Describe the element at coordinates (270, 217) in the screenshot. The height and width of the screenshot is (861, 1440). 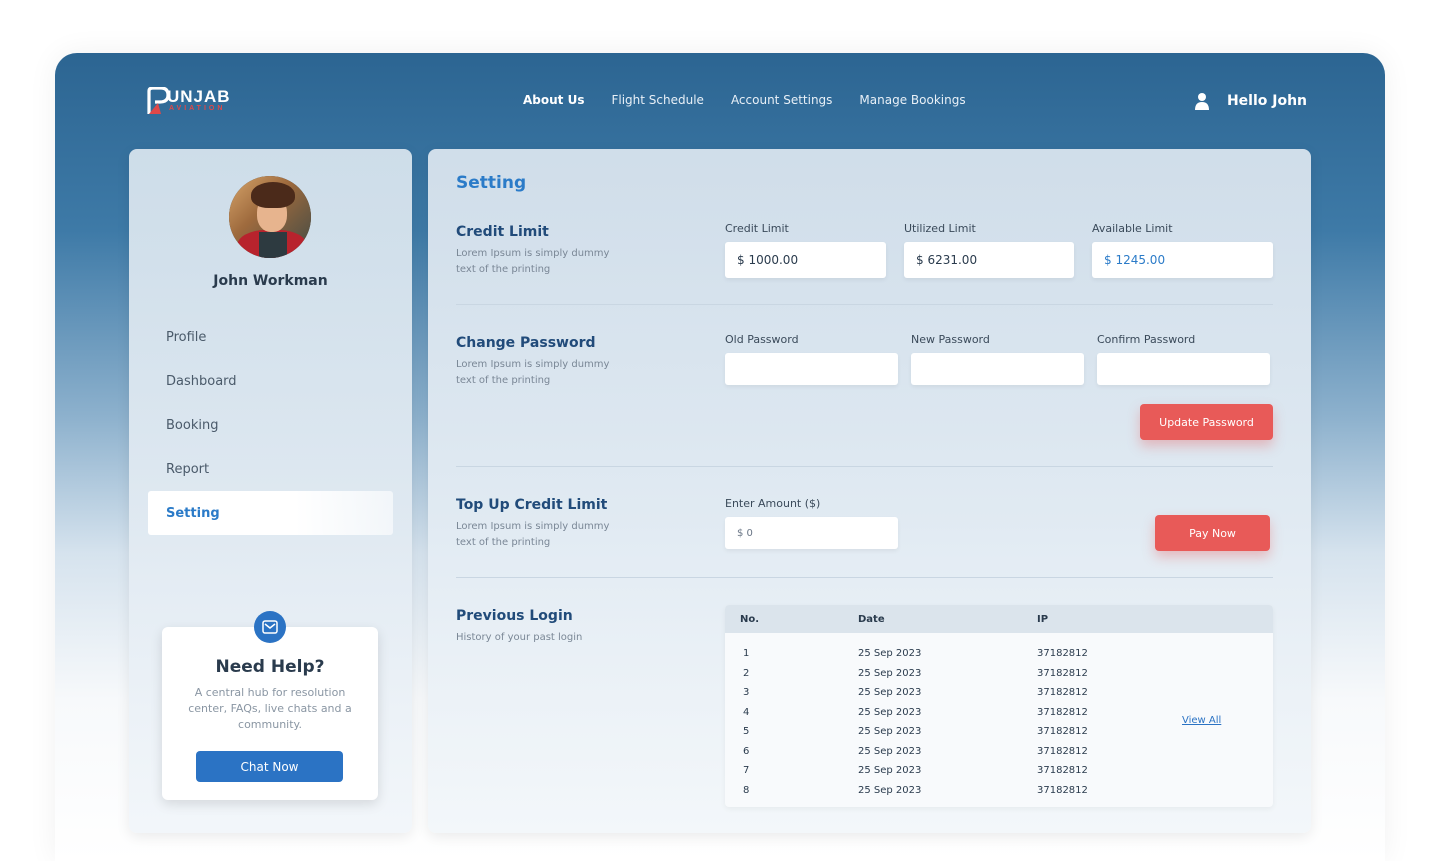
I see `avatar` at that location.